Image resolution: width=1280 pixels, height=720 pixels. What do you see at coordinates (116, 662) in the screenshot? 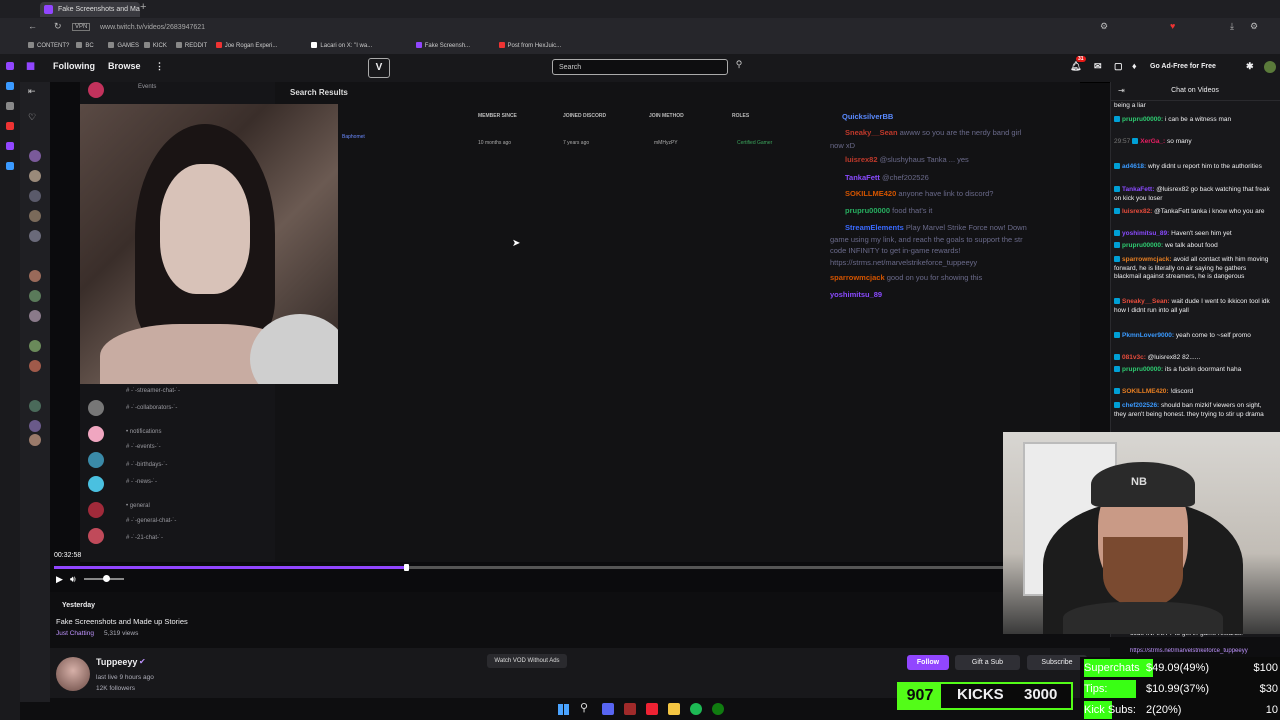
I see `channel-name: Tuppeeyy` at bounding box center [116, 662].